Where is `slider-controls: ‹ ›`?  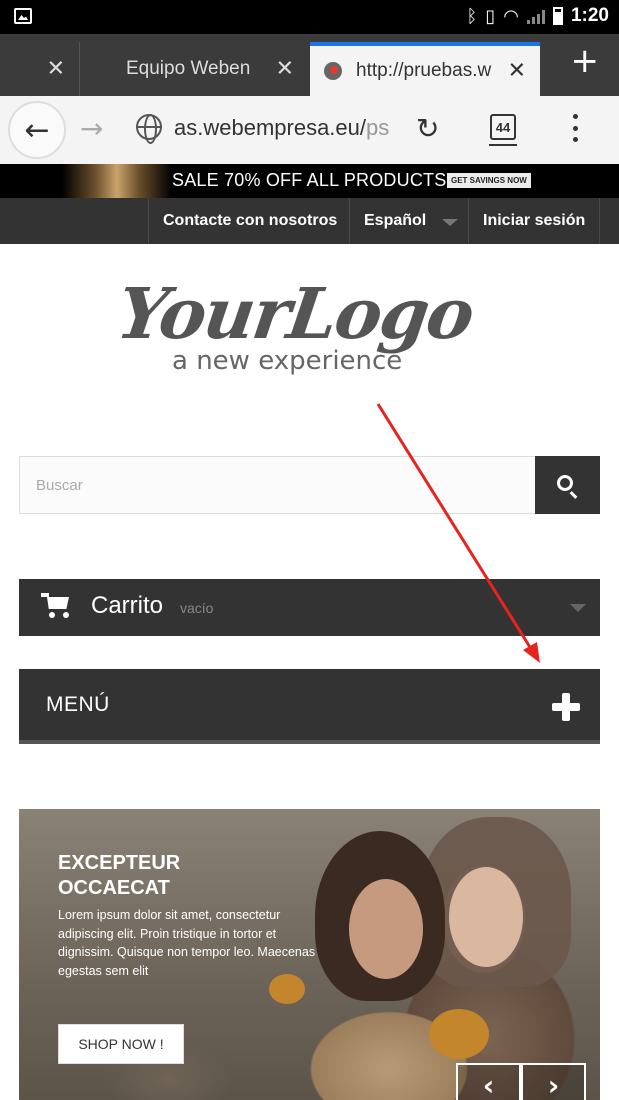 slider-controls: ‹ › is located at coordinates (521, 1081).